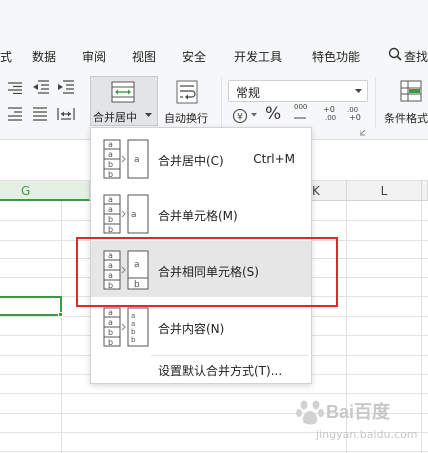 The width and height of the screenshot is (428, 453). What do you see at coordinates (94, 56) in the screenshot?
I see `tab-review: 审阅` at bounding box center [94, 56].